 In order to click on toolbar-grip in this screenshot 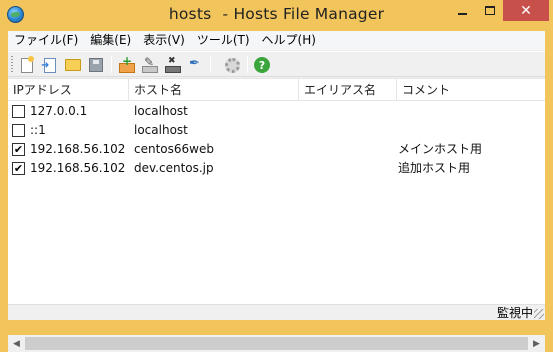, I will do `click(12, 64)`.